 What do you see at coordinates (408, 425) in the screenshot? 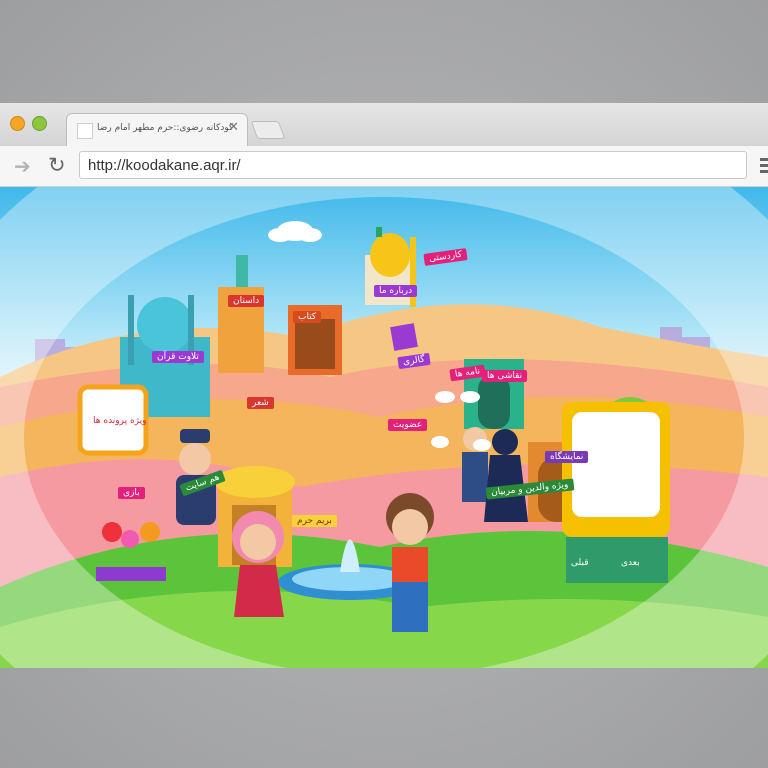
I see `membership-label: عضویت` at bounding box center [408, 425].